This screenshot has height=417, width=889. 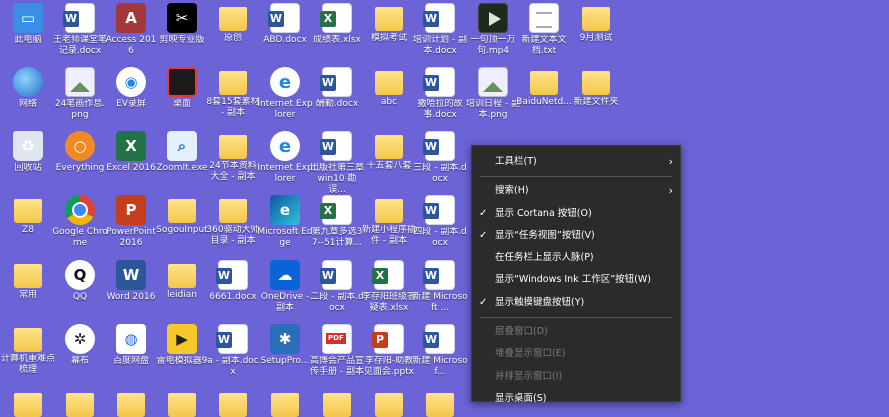 I want to click on desktop-icon: 桌面, so click(x=182, y=88).